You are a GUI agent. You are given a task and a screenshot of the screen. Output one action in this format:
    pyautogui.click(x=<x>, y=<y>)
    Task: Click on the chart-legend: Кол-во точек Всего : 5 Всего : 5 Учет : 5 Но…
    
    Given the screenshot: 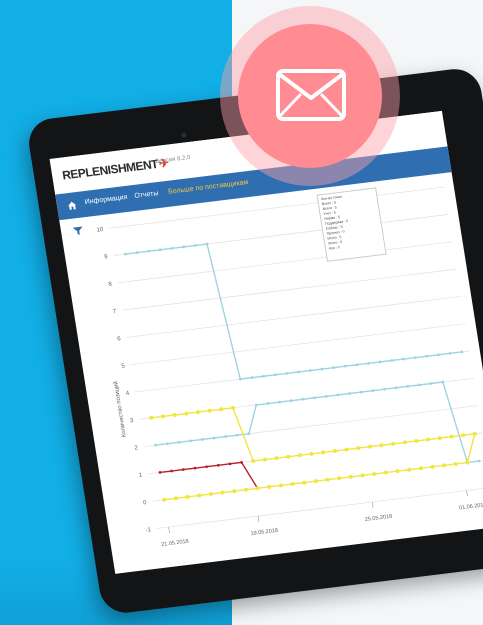 What is the action you would take?
    pyautogui.click(x=351, y=224)
    